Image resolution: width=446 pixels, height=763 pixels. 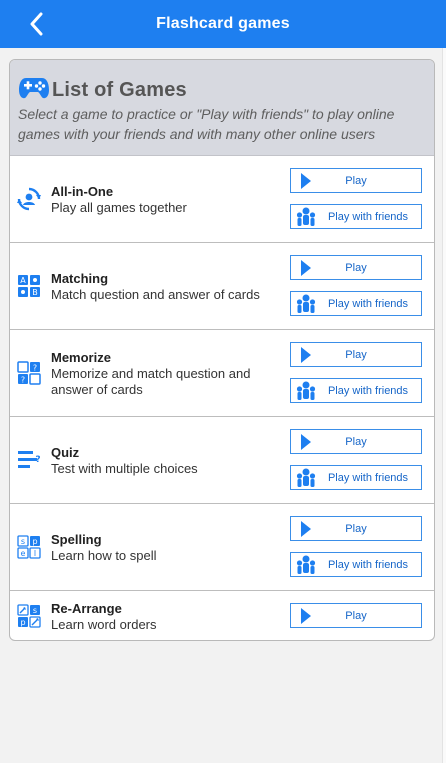 I want to click on spelling-icon: s p e l, so click(x=29, y=547).